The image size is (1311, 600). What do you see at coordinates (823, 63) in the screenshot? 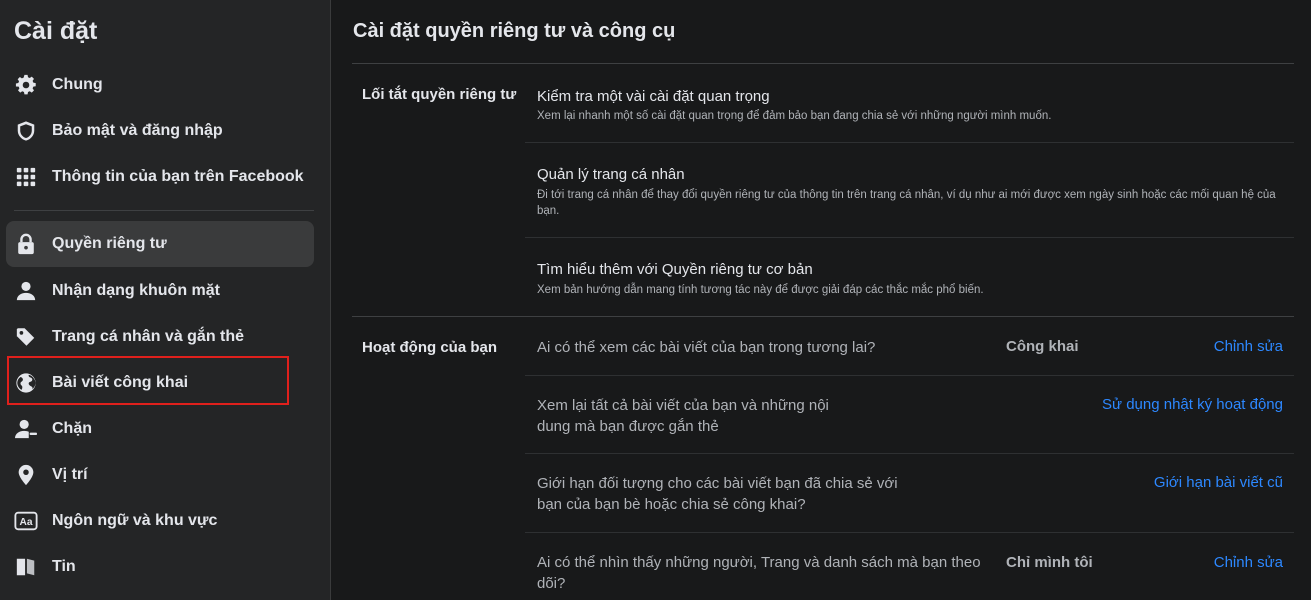
I see `title-divider` at bounding box center [823, 63].